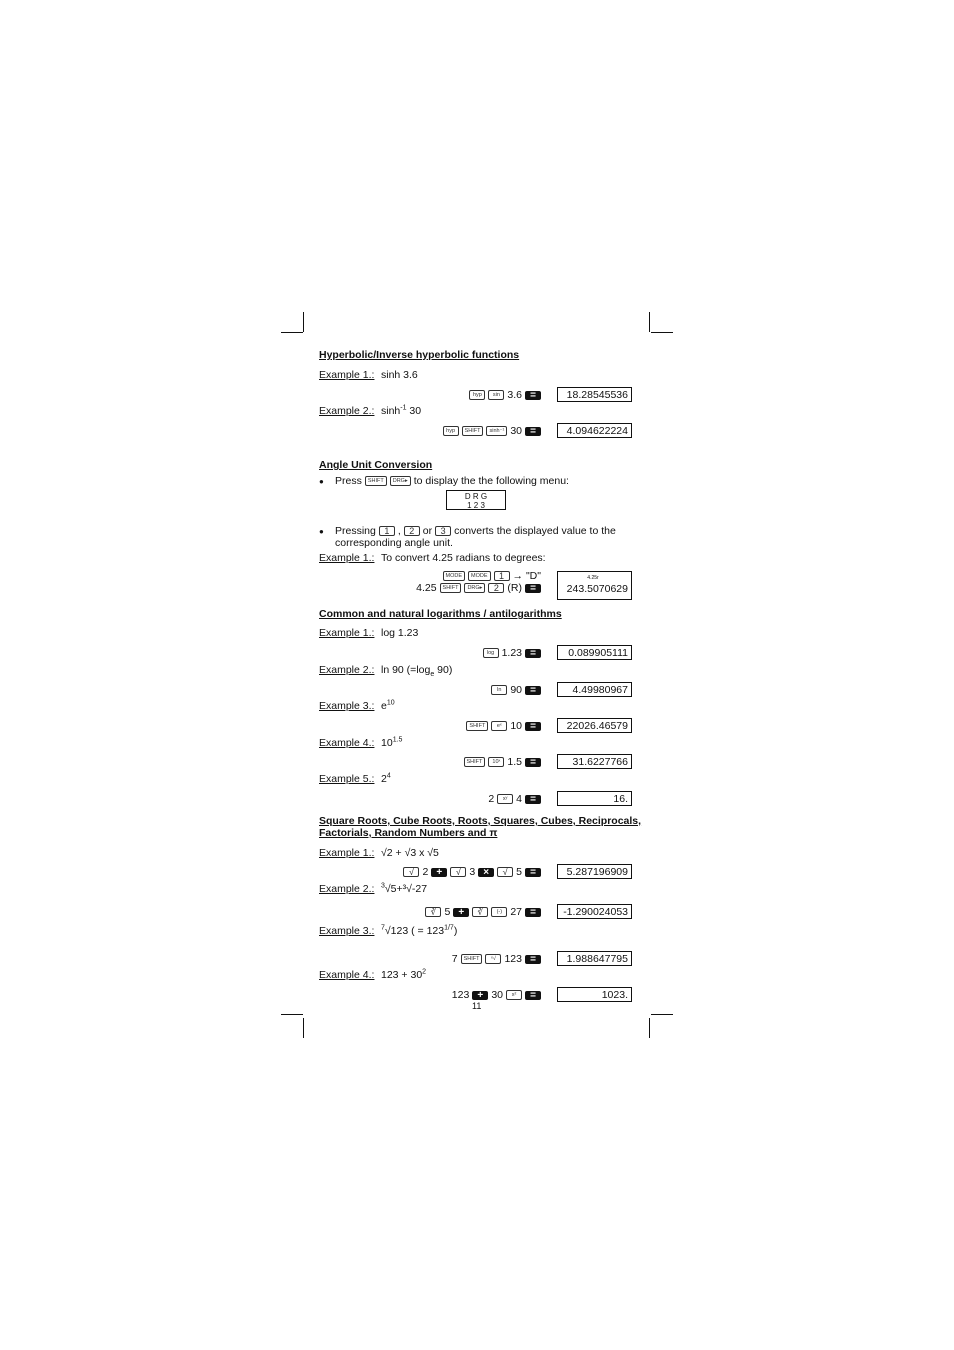 This screenshot has height=1350, width=954. I want to click on multiply-key: ×, so click(486, 872).